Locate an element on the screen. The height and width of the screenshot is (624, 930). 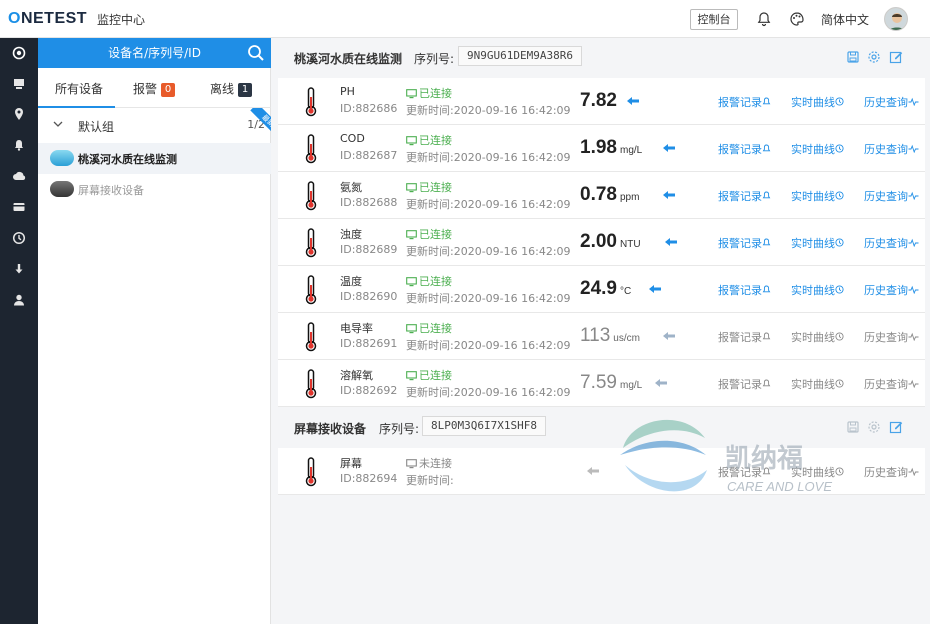
rail-item-location is located at coordinates (19, 114).